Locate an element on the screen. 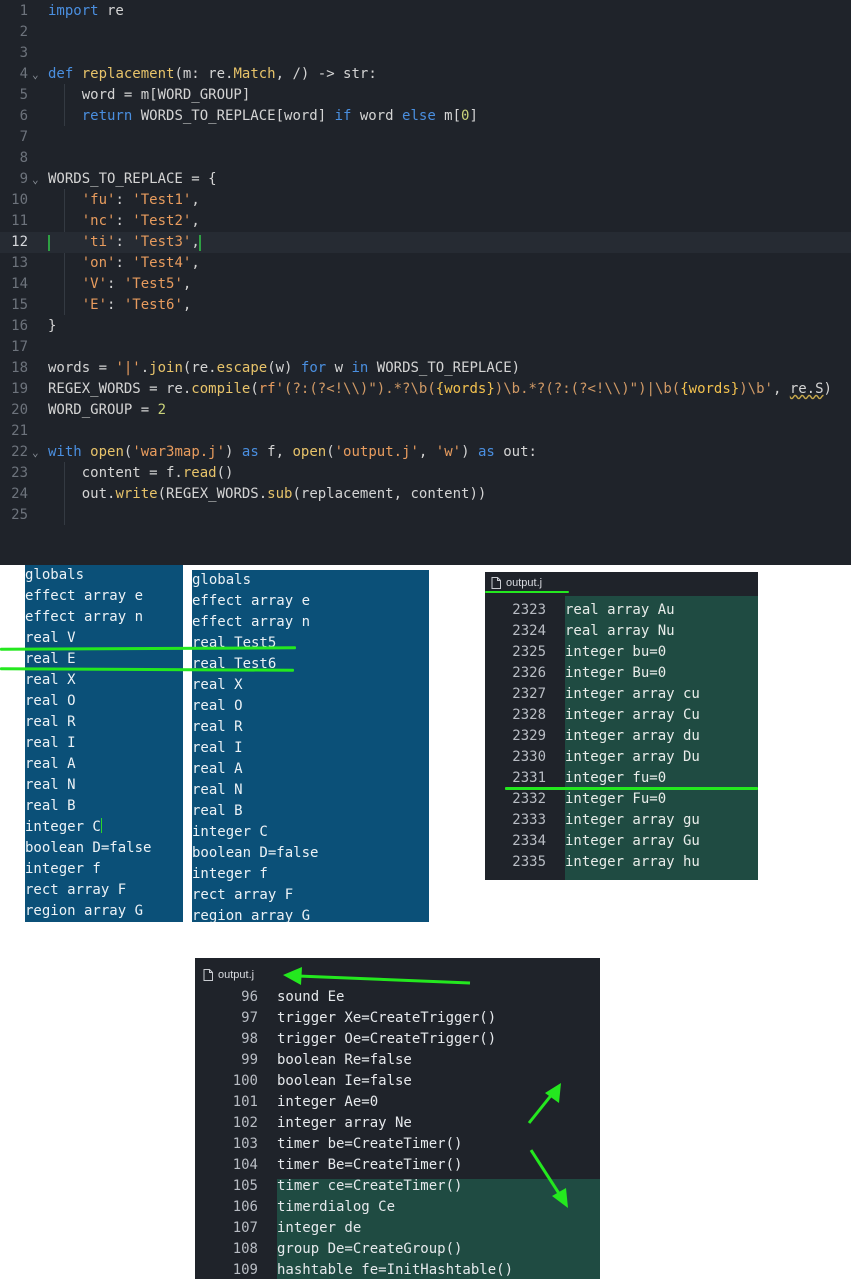 The image size is (851, 1279). code-text: real N is located at coordinates (217, 790).